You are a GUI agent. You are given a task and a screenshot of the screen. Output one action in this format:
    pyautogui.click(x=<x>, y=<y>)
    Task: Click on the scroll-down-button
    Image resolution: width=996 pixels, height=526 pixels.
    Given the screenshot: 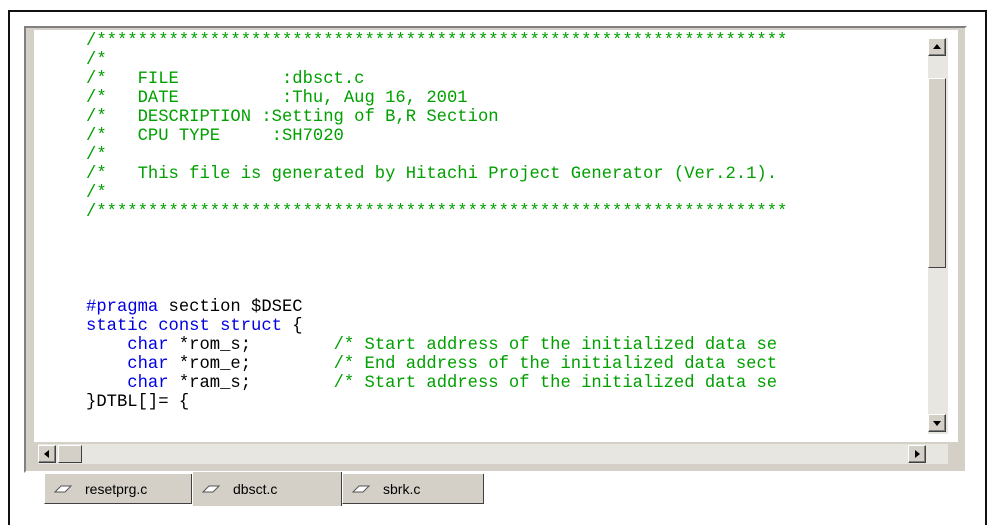 What is the action you would take?
    pyautogui.click(x=937, y=423)
    